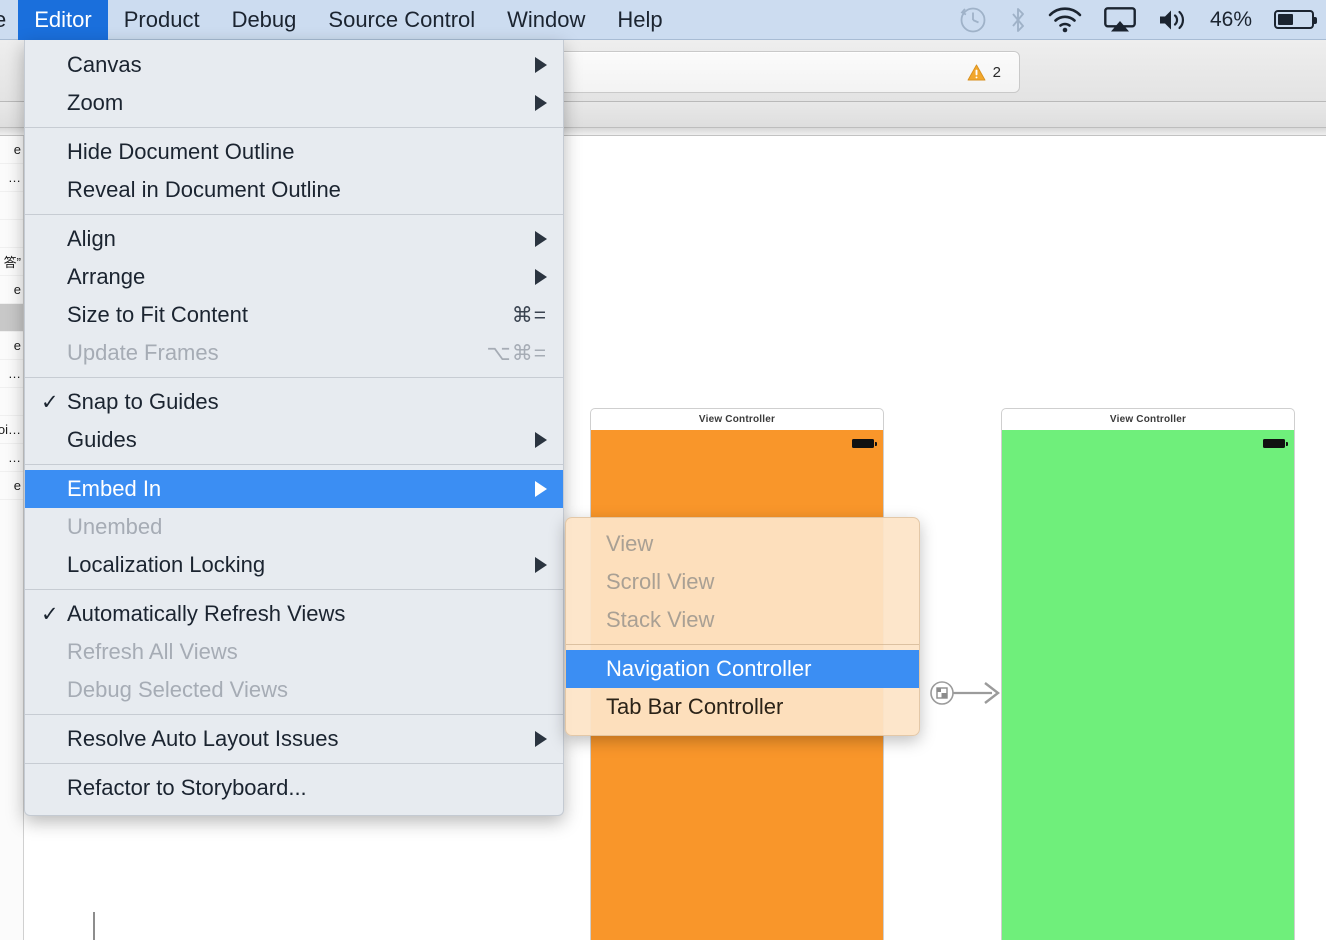 This screenshot has height=940, width=1326. I want to click on canvas-connector-line, so click(94, 926).